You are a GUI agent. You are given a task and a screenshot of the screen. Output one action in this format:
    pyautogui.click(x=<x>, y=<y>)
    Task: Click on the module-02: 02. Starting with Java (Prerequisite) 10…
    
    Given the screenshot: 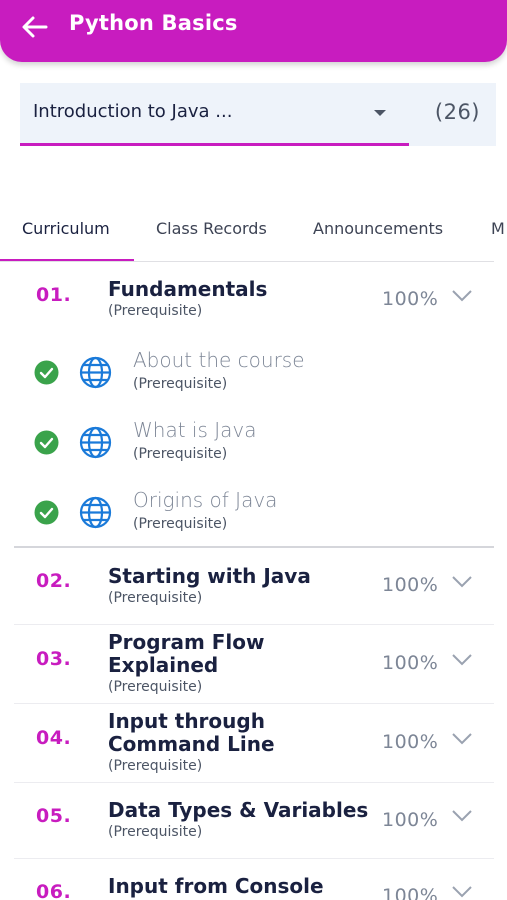 What is the action you would take?
    pyautogui.click(x=254, y=589)
    